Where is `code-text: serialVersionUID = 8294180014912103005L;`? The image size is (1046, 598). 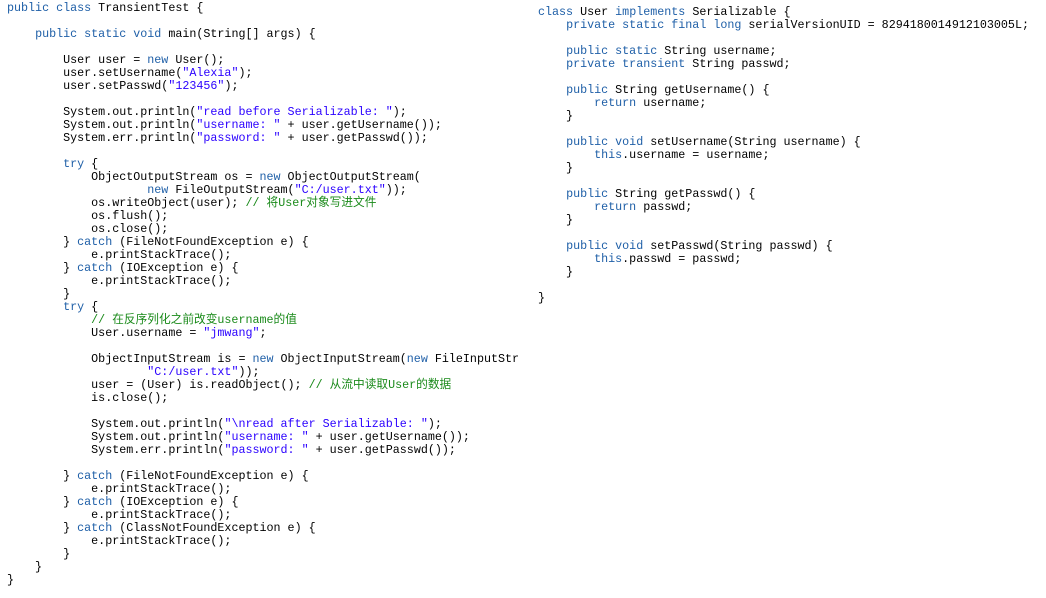 code-text: serialVersionUID = 8294180014912103005L; is located at coordinates (885, 25).